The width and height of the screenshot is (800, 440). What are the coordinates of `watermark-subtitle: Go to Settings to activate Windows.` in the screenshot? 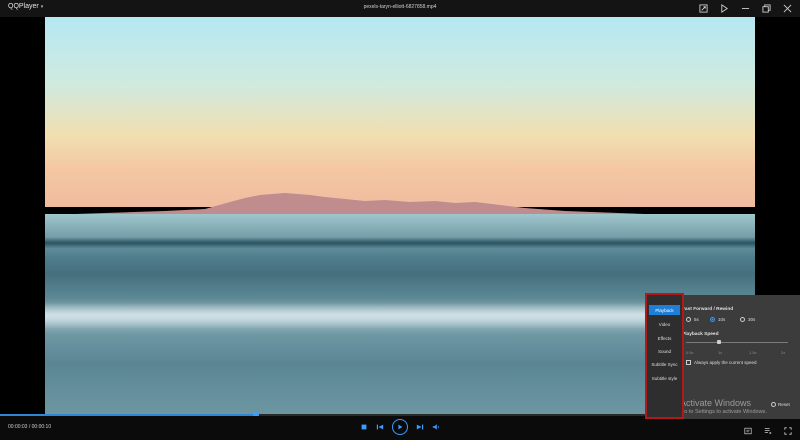 It's located at (723, 412).